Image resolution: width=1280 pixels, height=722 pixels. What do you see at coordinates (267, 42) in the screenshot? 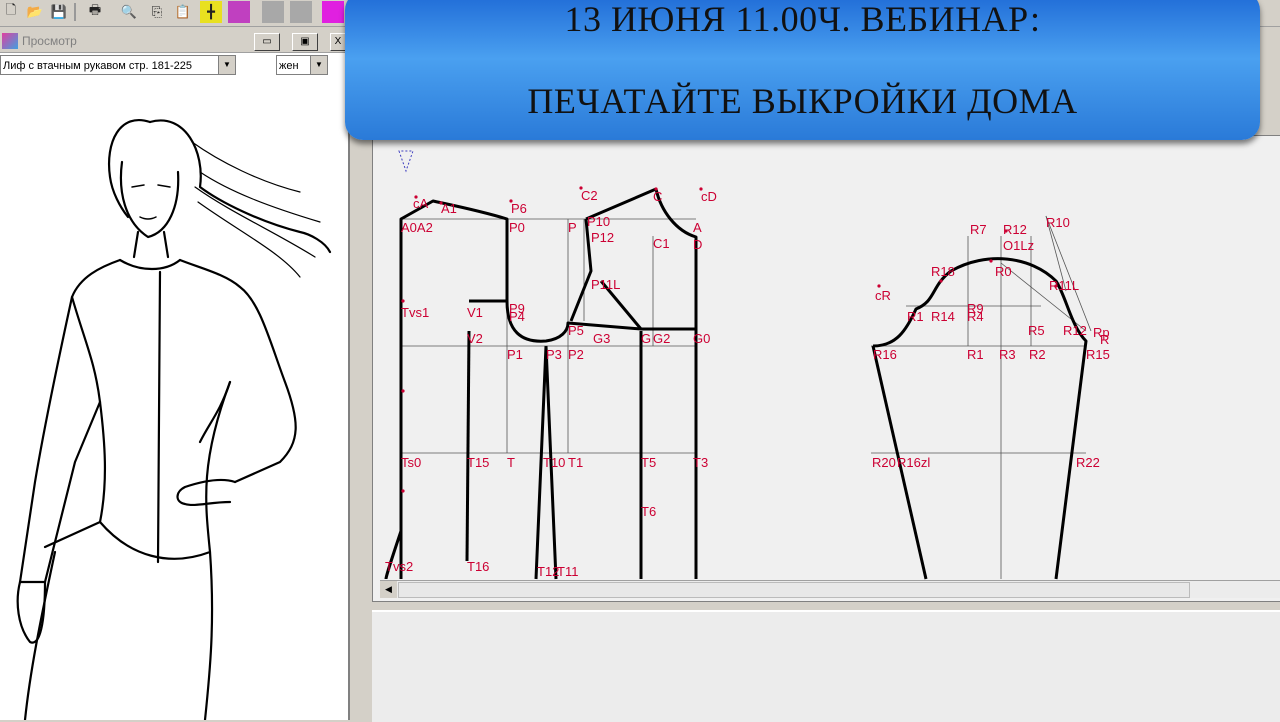
I see `minimize-button: ▭` at bounding box center [267, 42].